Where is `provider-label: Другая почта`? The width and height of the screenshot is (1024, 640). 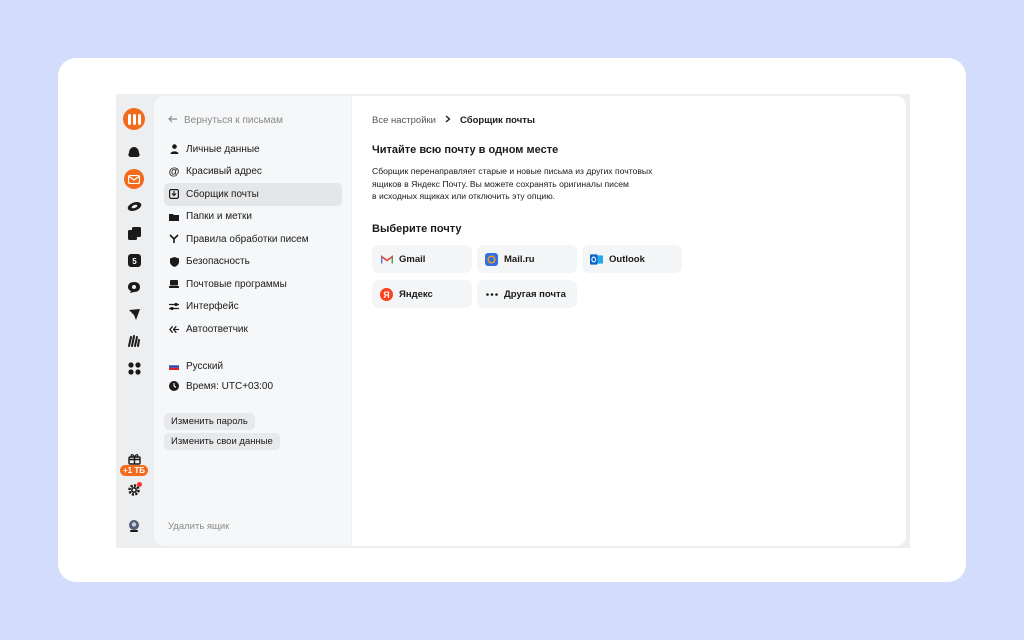 provider-label: Другая почта is located at coordinates (535, 294).